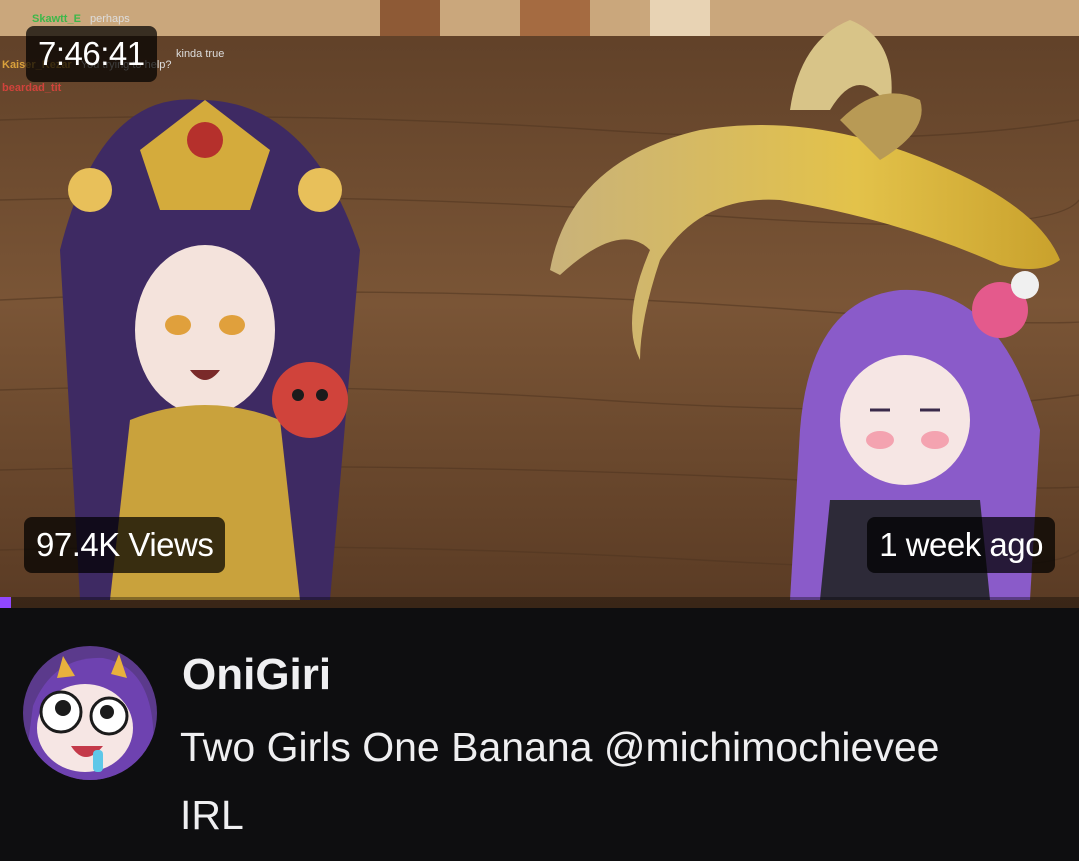 The width and height of the screenshot is (1079, 861). Describe the element at coordinates (56, 19) in the screenshot. I see `chat-username: Skawtt_E` at that location.